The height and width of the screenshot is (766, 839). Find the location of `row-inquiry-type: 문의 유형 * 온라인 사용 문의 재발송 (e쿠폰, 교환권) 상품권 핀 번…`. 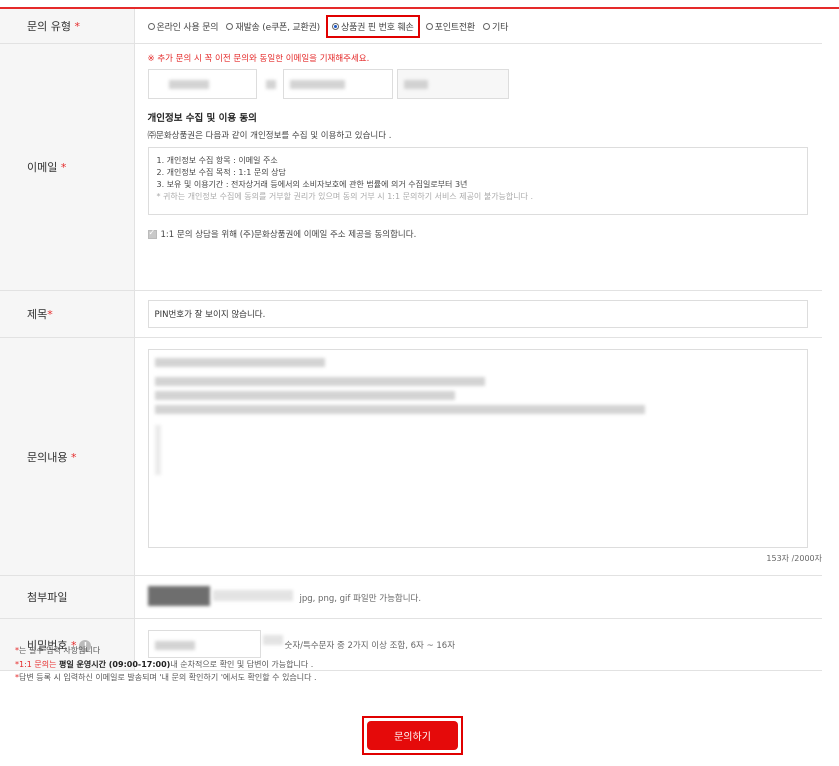

row-inquiry-type: 문의 유형 * 온라인 사용 문의 재발송 (e쿠폰, 교환권) 상품권 핀 번… is located at coordinates (411, 26).